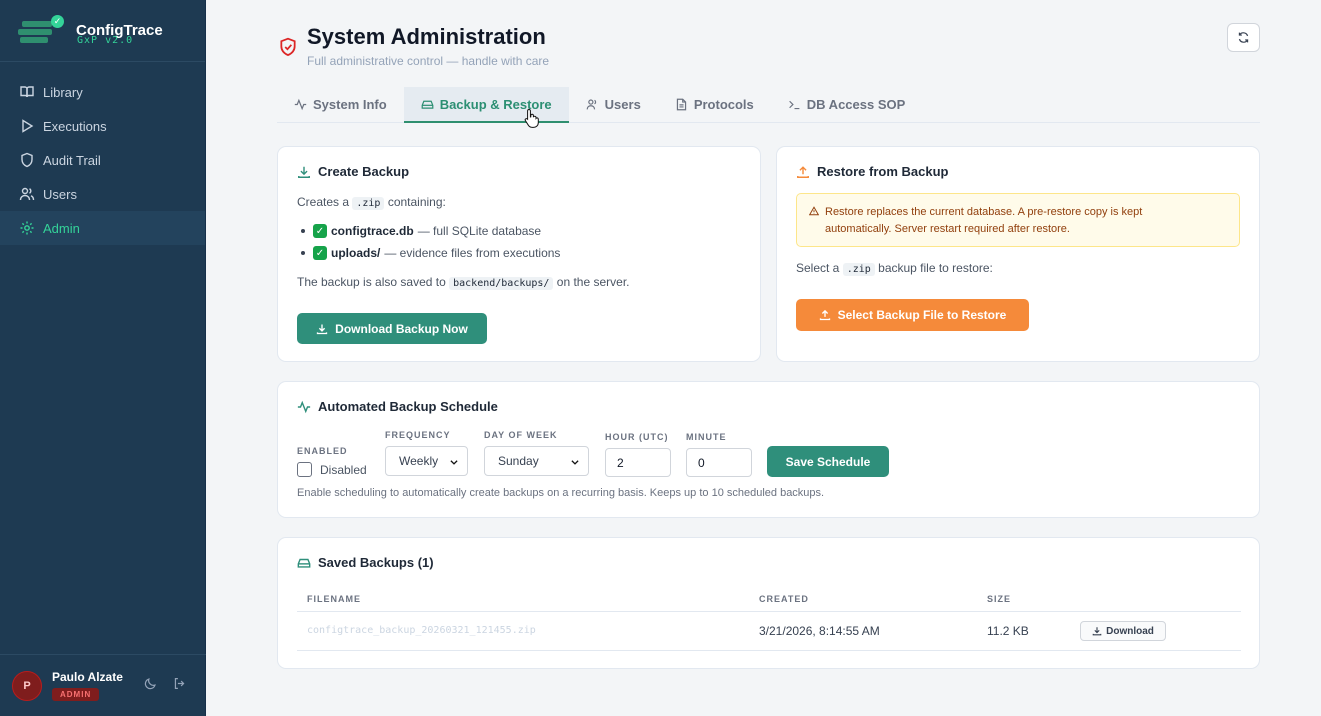 The height and width of the screenshot is (716, 1321). Describe the element at coordinates (681, 104) in the screenshot. I see `document-icon` at that location.